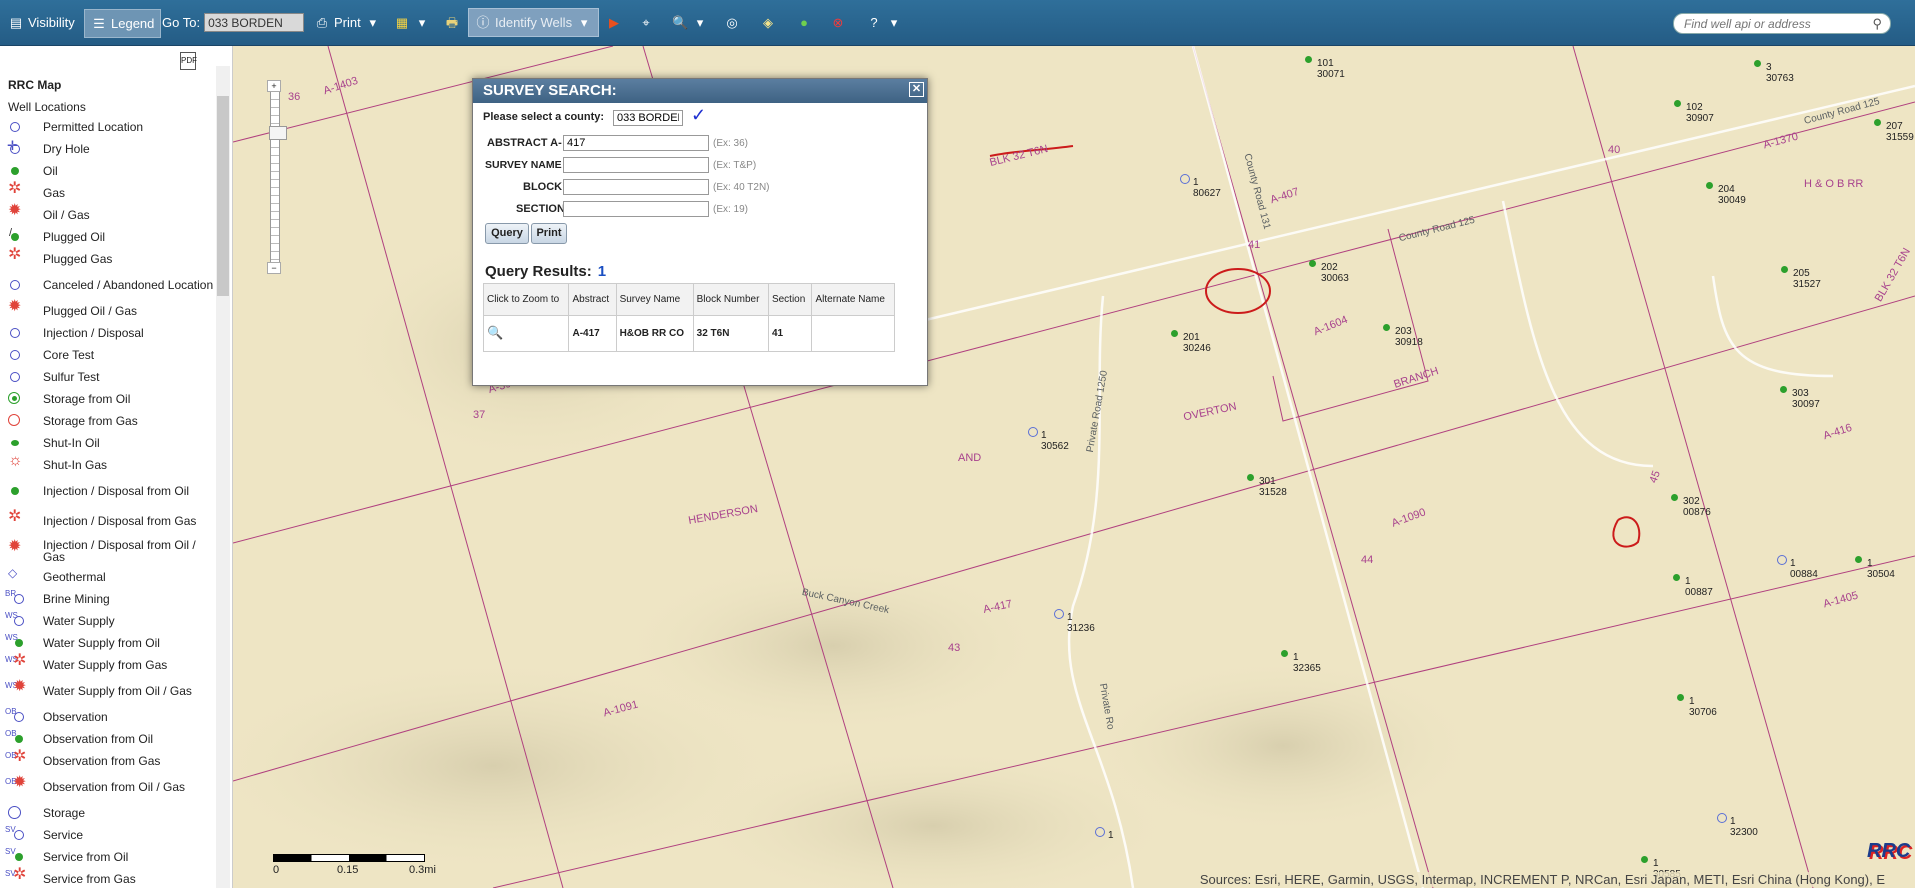  I want to click on column-header: Section, so click(790, 299).